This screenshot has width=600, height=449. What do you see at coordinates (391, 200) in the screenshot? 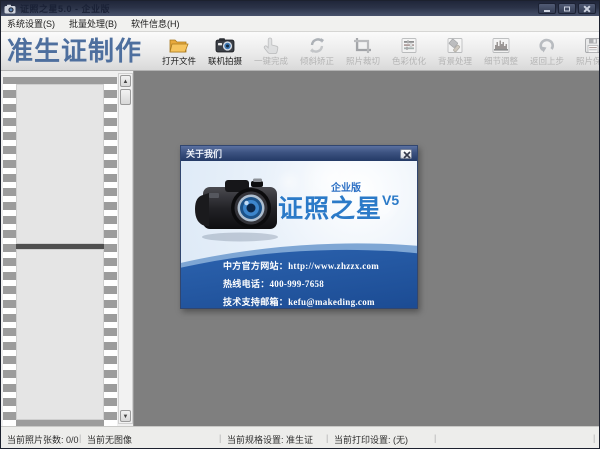
I see `product-version: V5` at bounding box center [391, 200].